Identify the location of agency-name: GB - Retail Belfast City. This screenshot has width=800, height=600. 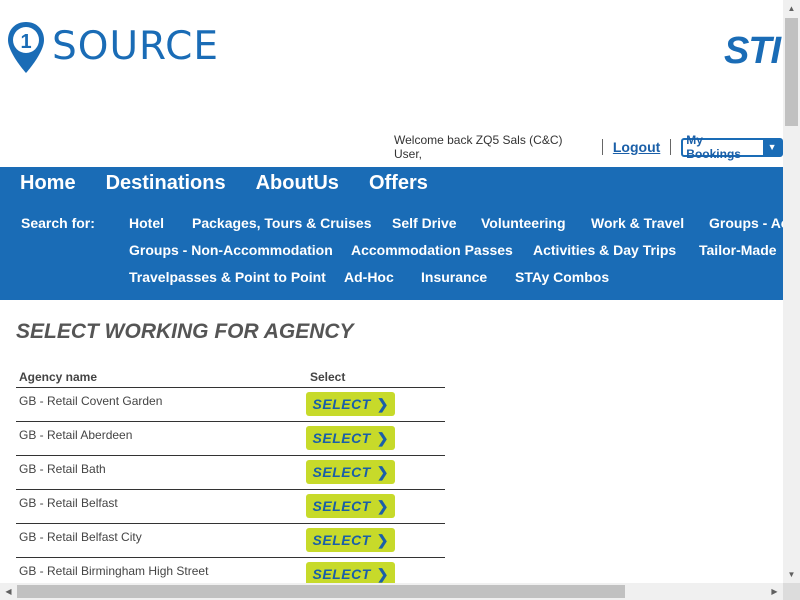
(80, 537).